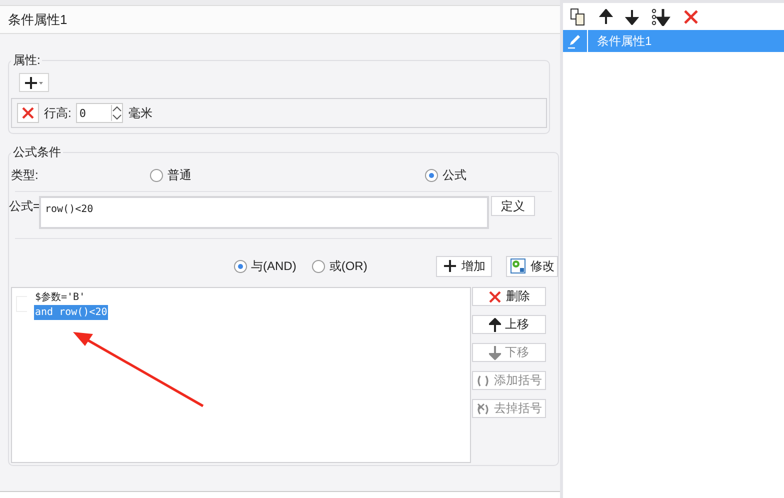  Describe the element at coordinates (464, 266) in the screenshot. I see `add-button: 增加` at that location.